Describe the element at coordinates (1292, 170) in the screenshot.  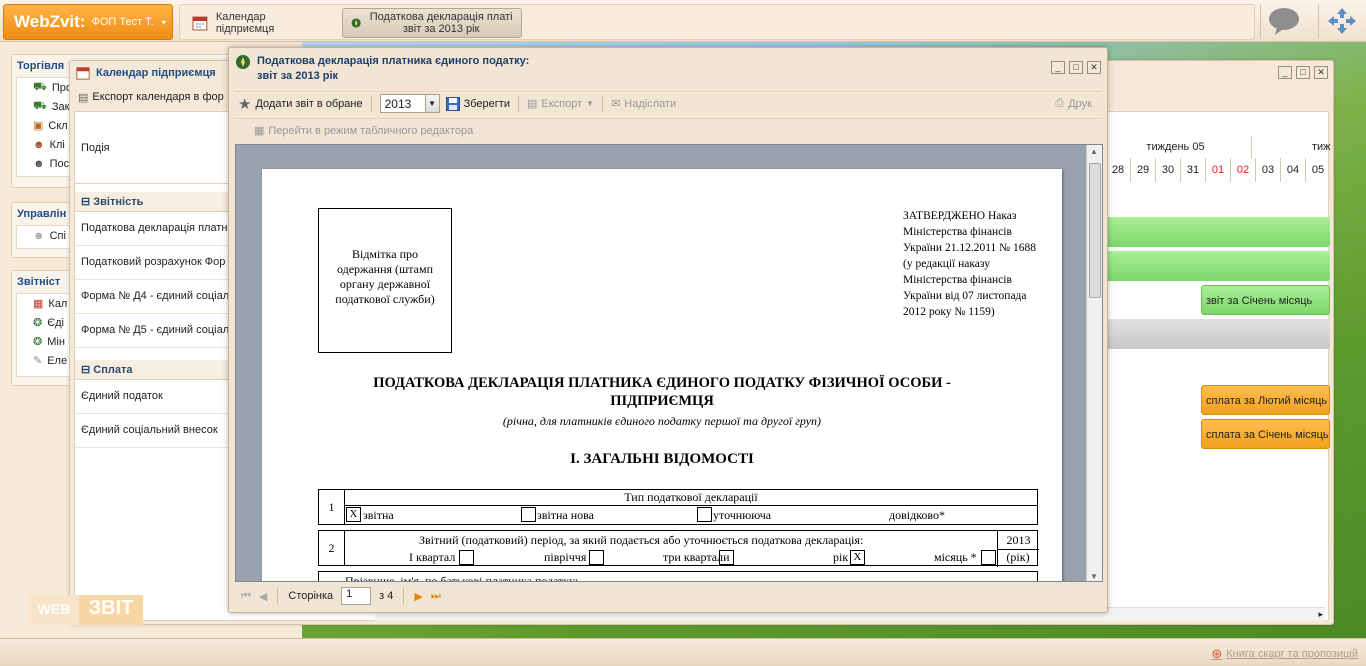
I see `day-label: 04` at that location.